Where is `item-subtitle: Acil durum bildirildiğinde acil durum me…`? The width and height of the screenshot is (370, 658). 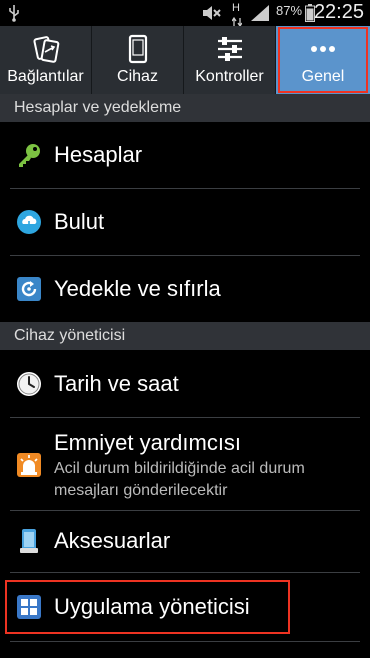 item-subtitle: Acil durum bildirildiğinde acil durum me… is located at coordinates (179, 479).